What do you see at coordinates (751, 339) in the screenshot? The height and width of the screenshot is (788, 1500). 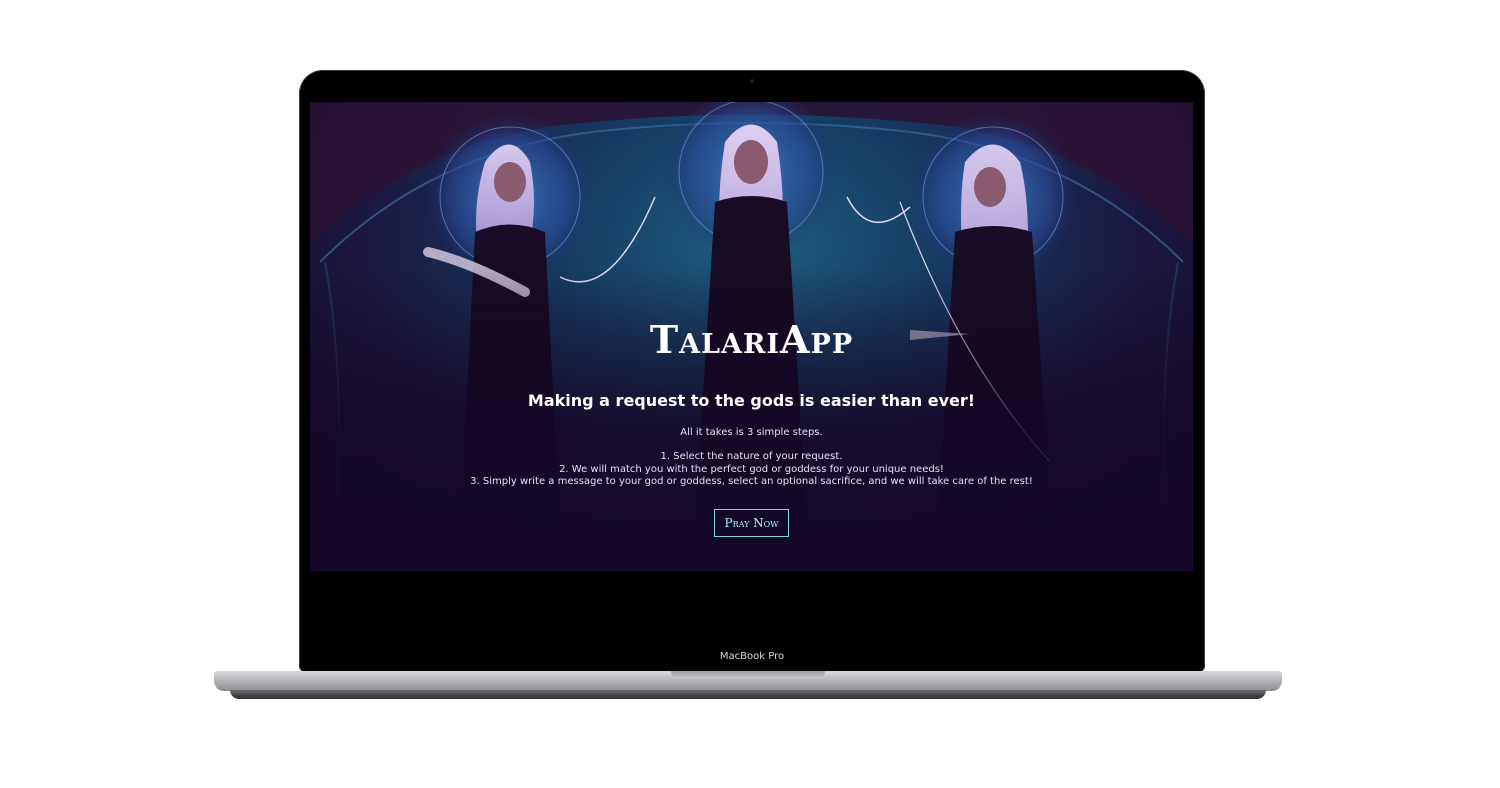 I see `app-title: TalariApp` at bounding box center [751, 339].